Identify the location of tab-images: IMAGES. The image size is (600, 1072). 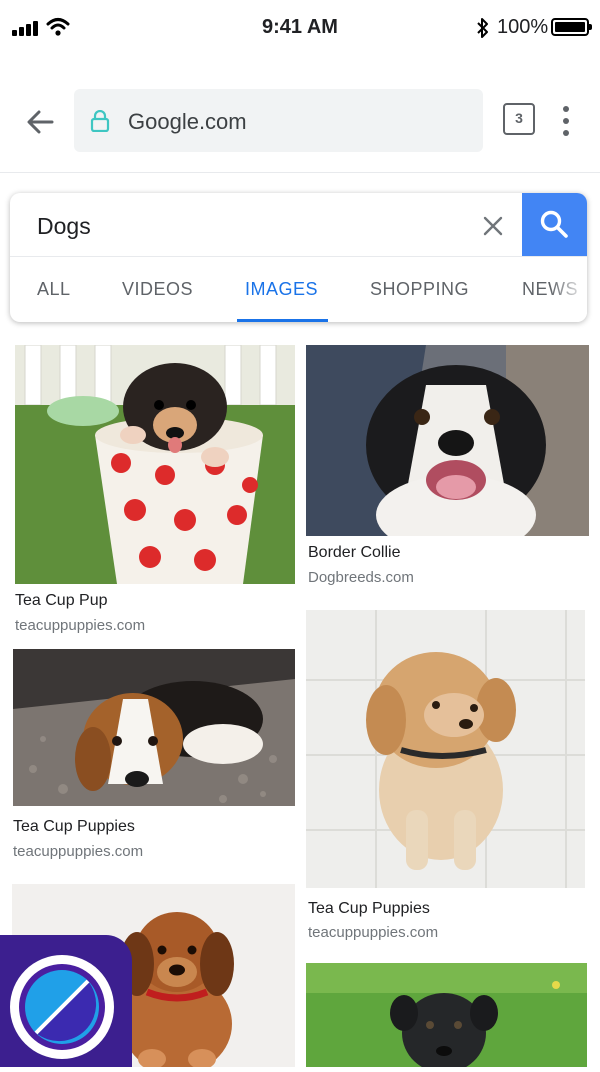
(281, 289).